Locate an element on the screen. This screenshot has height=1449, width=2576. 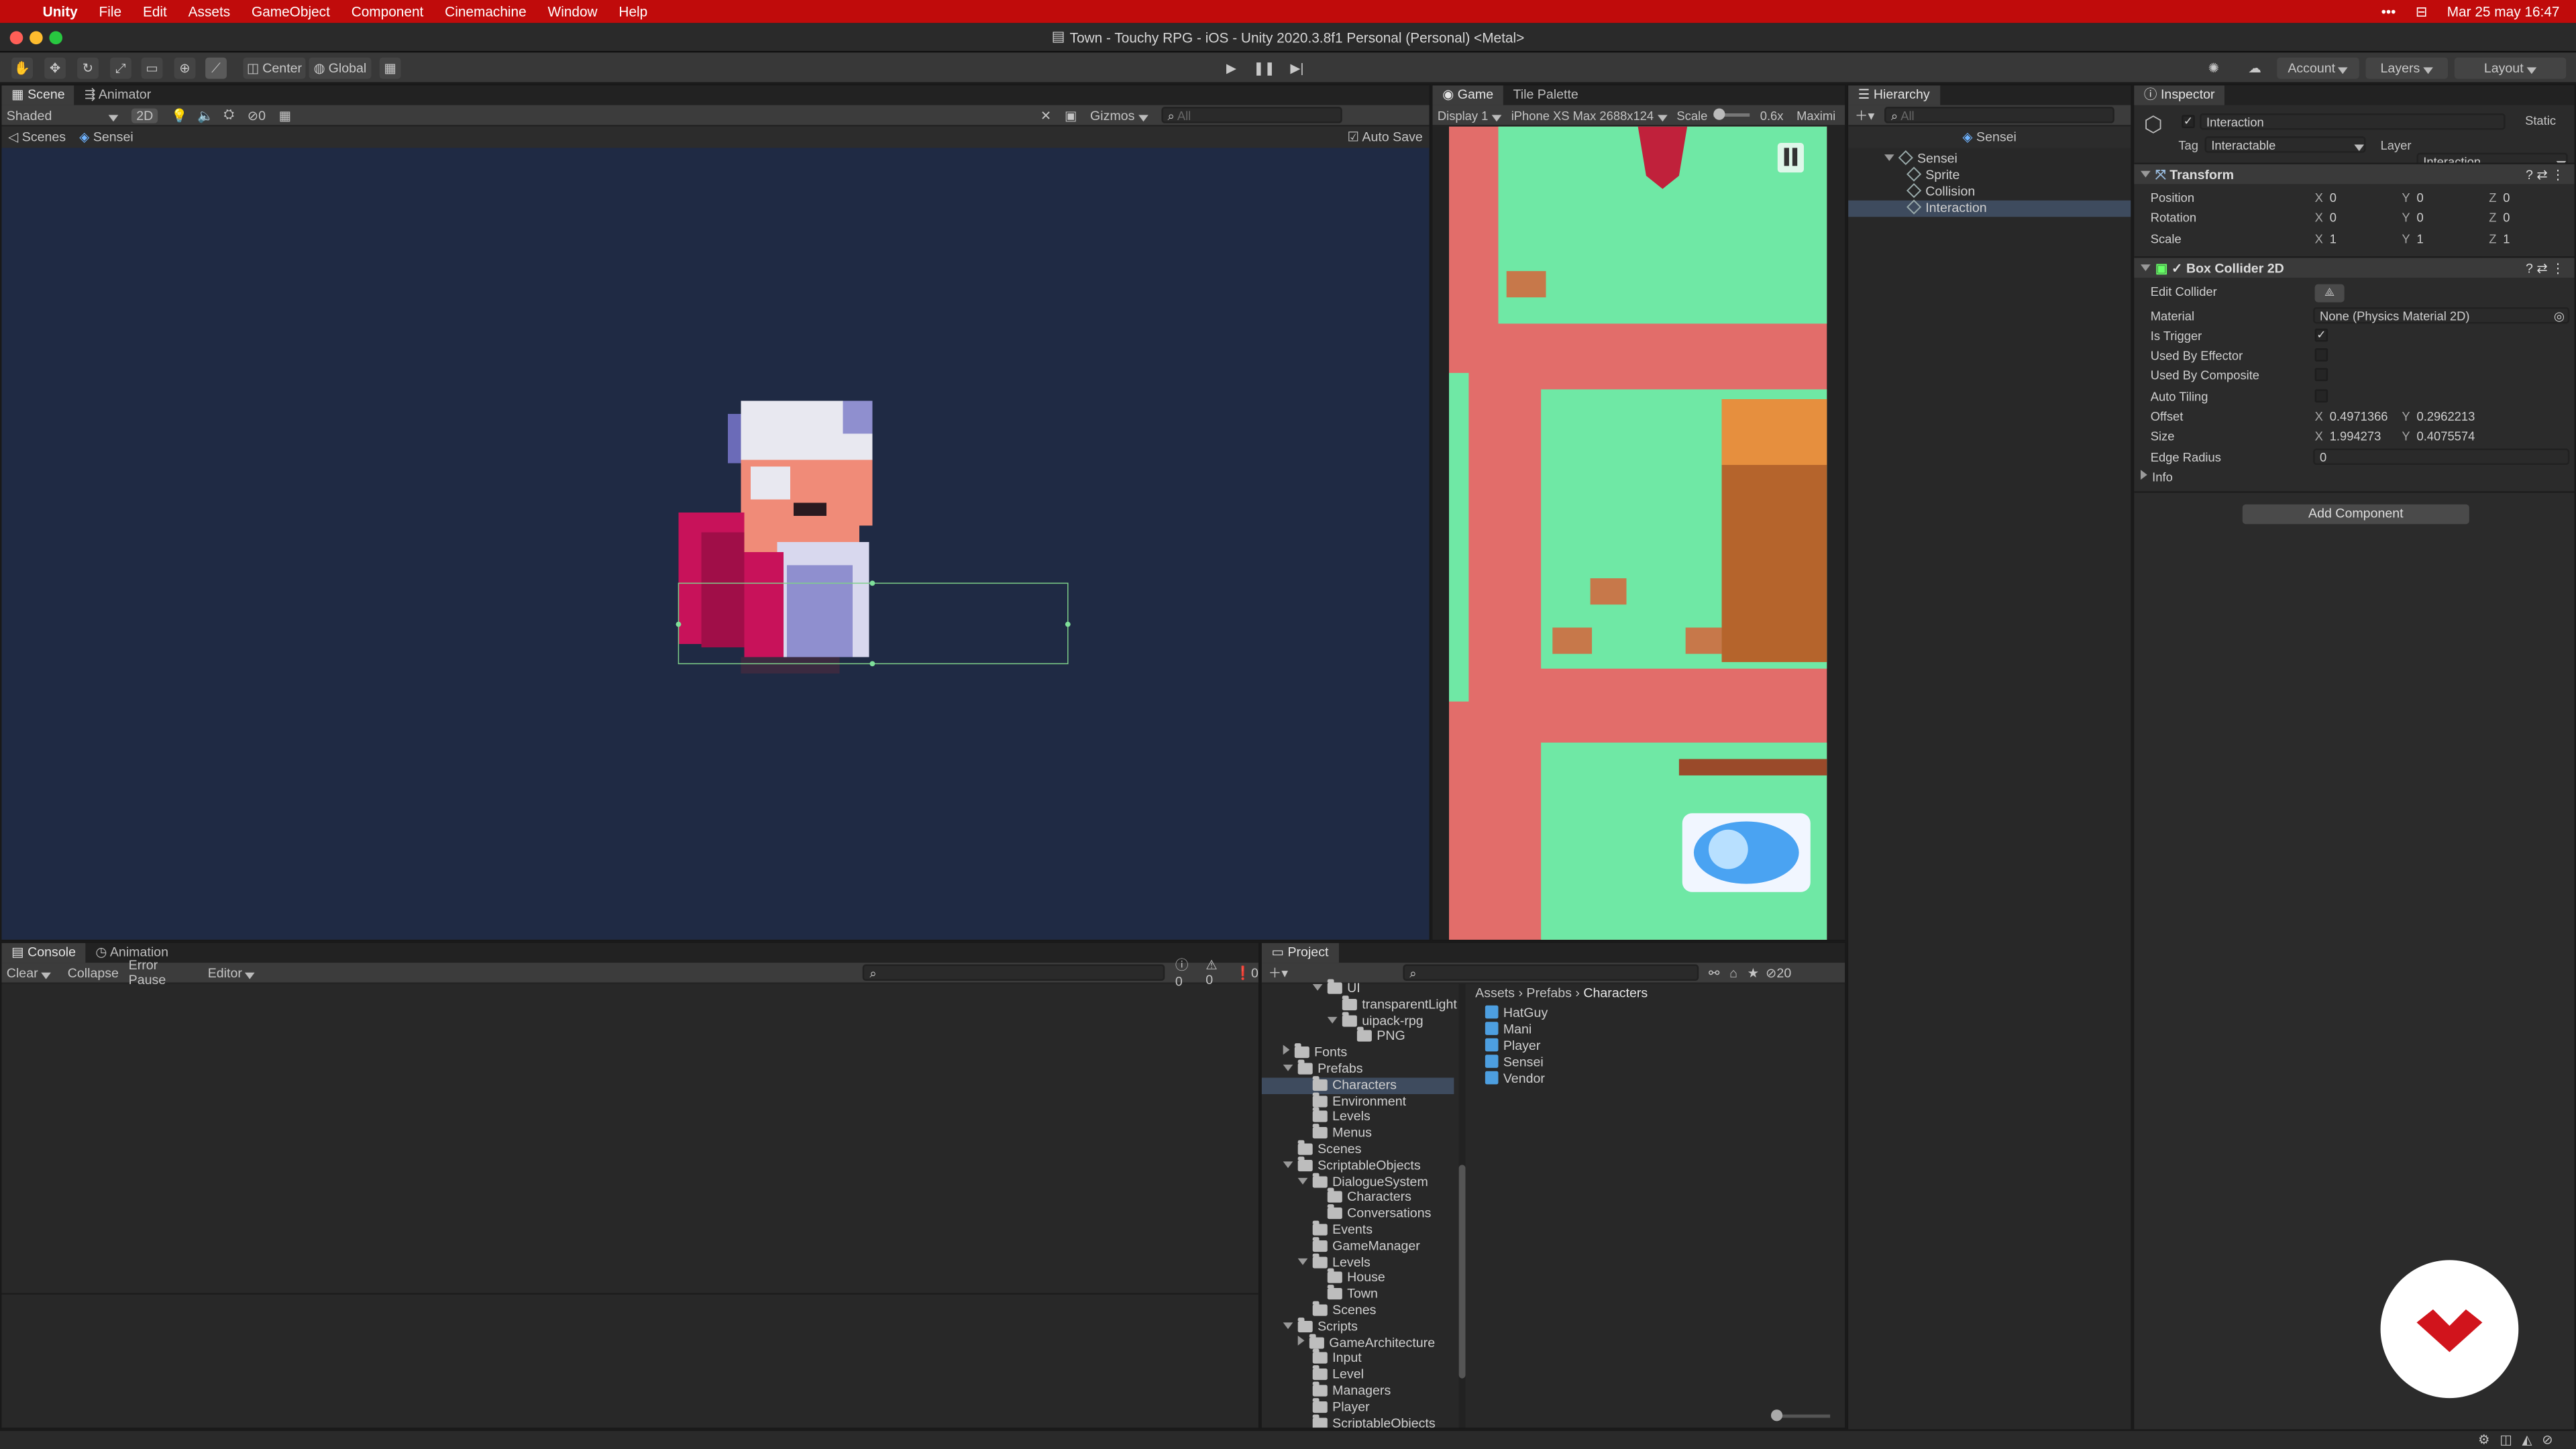
folder-item: Town is located at coordinates (1358, 1294).